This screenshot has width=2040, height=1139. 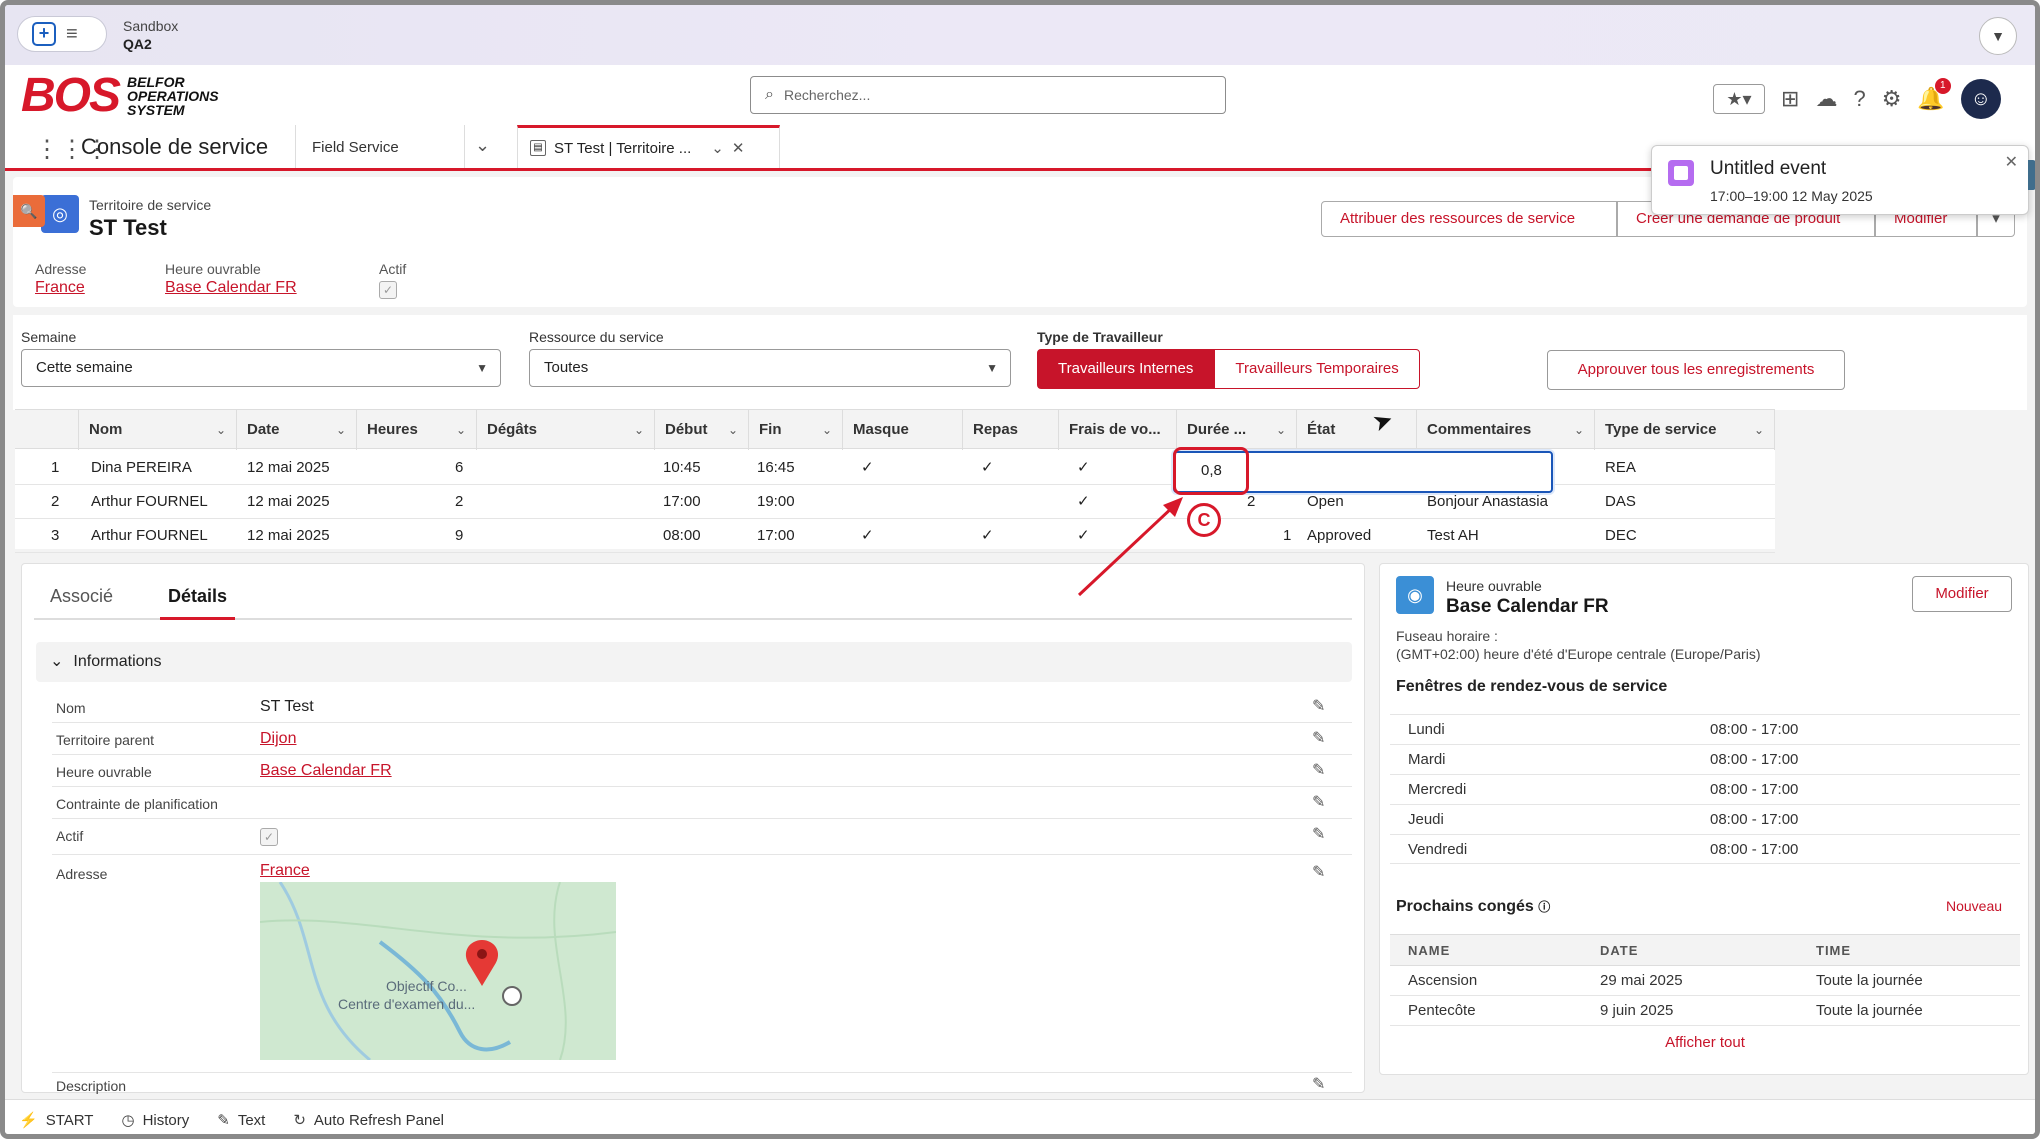 What do you see at coordinates (62, 34) in the screenshot?
I see `app-launcher-pill: + ≡` at bounding box center [62, 34].